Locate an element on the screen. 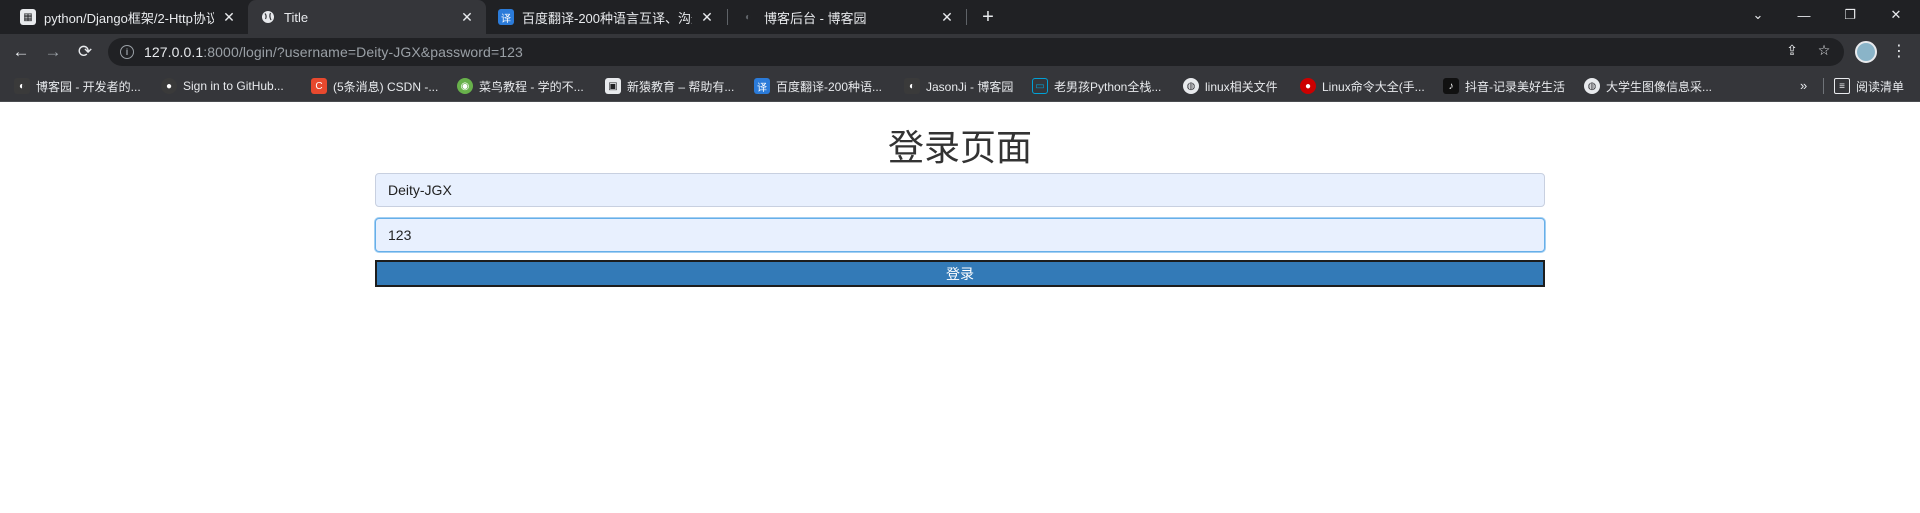 This screenshot has height=513, width=1920. reading-list-icon: ≡ is located at coordinates (1842, 86).